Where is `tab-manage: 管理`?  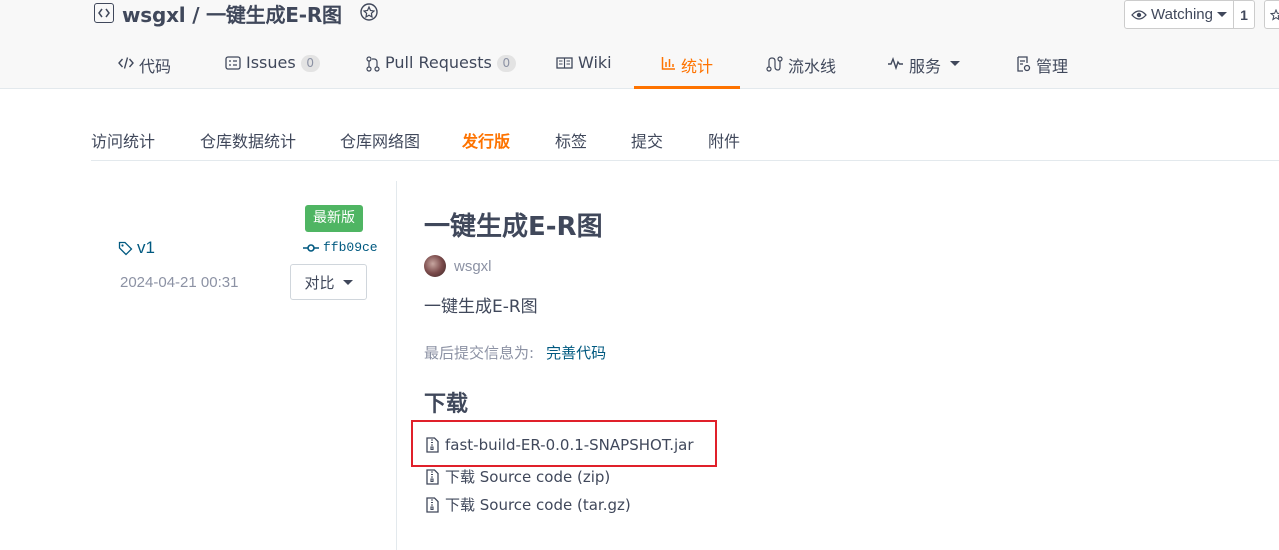
tab-manage: 管理 is located at coordinates (1042, 64).